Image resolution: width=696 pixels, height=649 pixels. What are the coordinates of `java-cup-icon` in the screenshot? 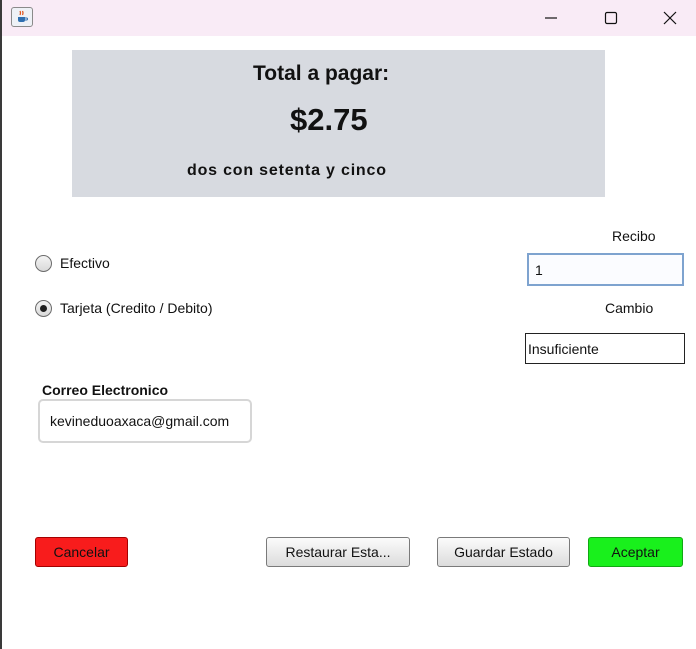 It's located at (22, 17).